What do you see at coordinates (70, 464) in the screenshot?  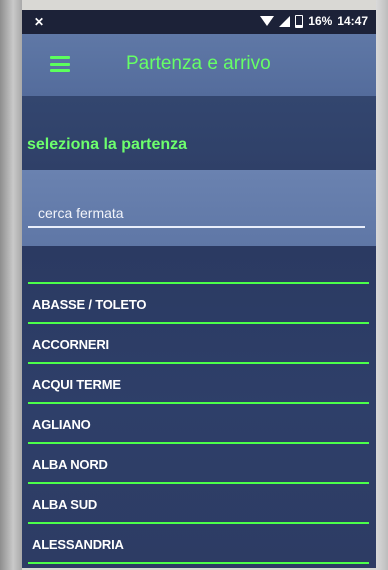 I see `stop-label: ALBA NORD` at bounding box center [70, 464].